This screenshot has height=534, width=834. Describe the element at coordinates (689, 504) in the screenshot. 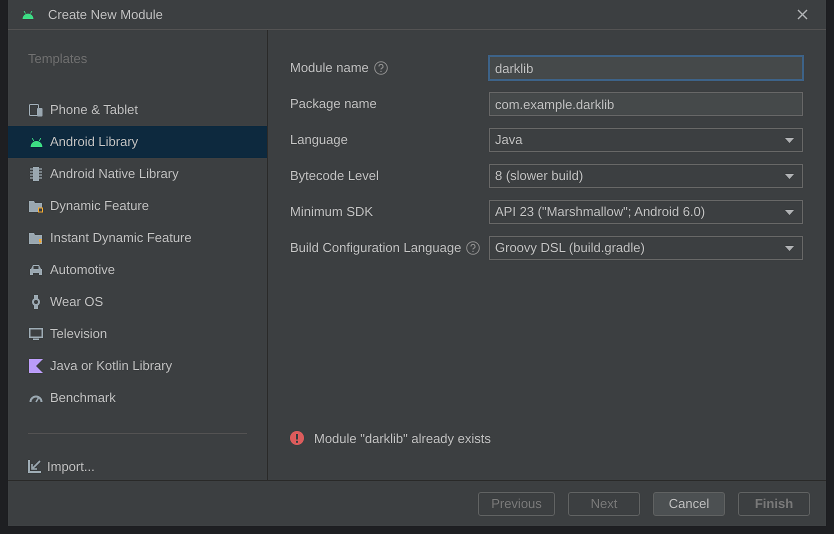

I see `dialog-button: Cancel` at that location.